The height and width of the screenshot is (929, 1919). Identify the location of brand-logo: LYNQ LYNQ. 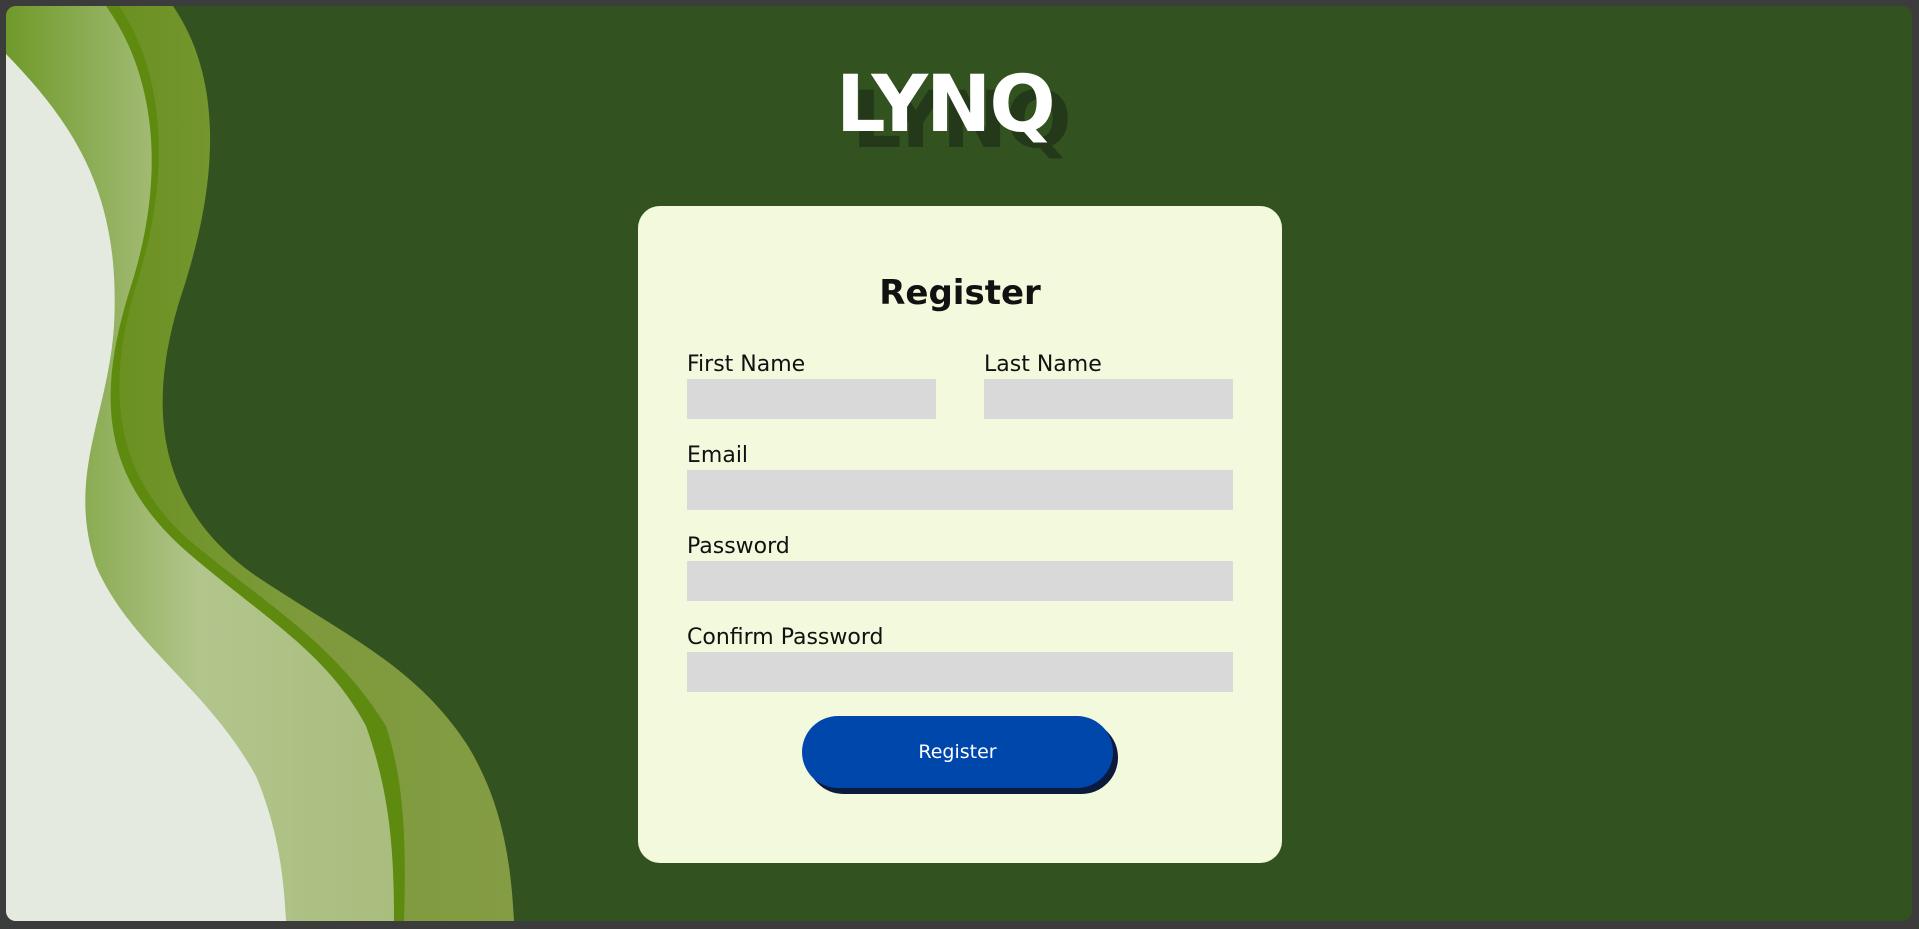
(981, 126).